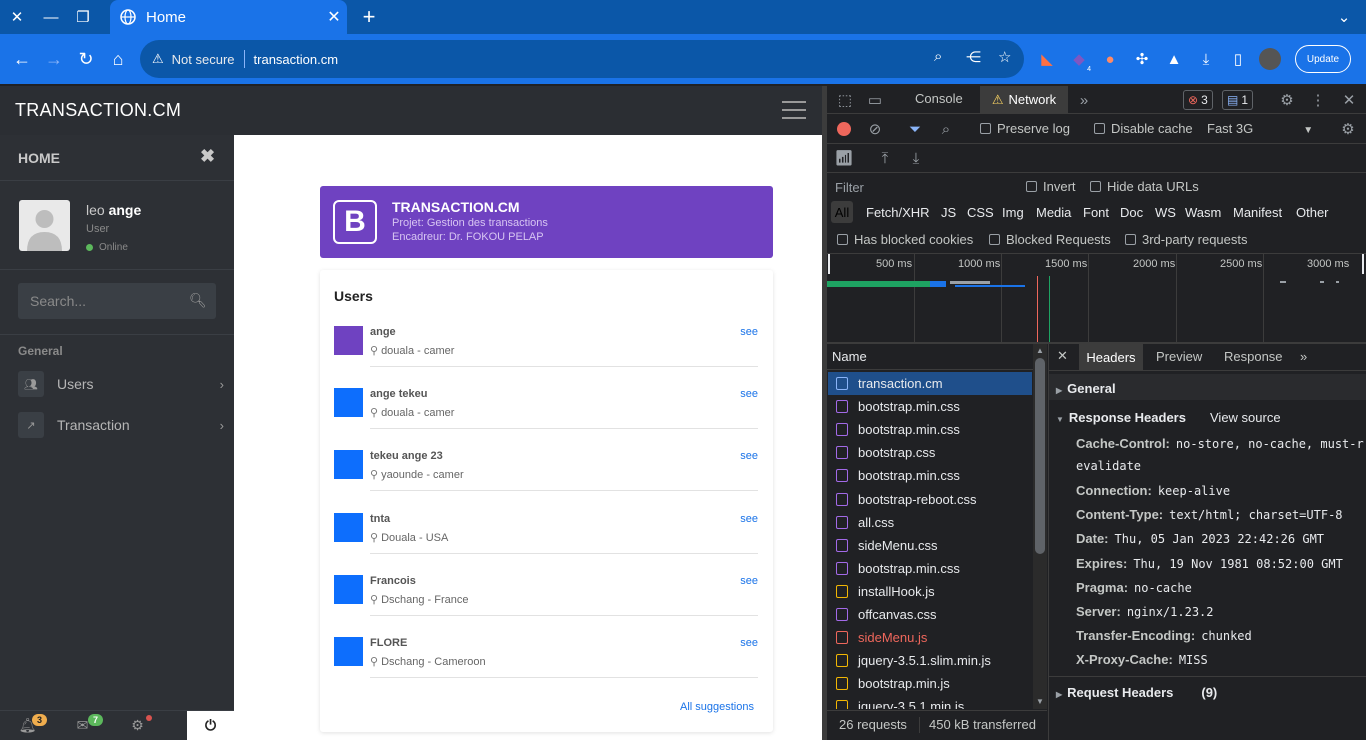 The width and height of the screenshot is (1366, 740). What do you see at coordinates (842, 212) in the screenshot?
I see `type-filter-all: All` at bounding box center [842, 212].